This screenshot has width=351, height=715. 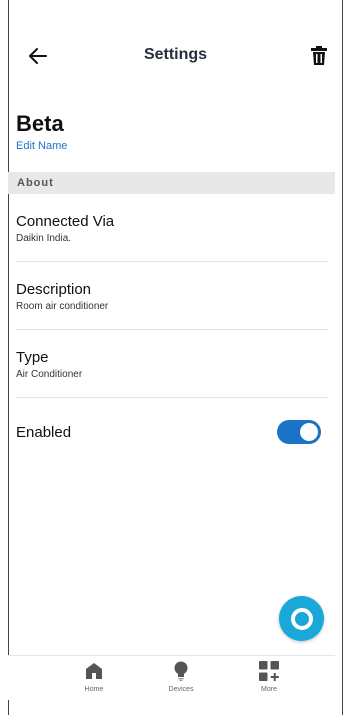 What do you see at coordinates (40, 123) in the screenshot?
I see `device-name: Beta` at bounding box center [40, 123].